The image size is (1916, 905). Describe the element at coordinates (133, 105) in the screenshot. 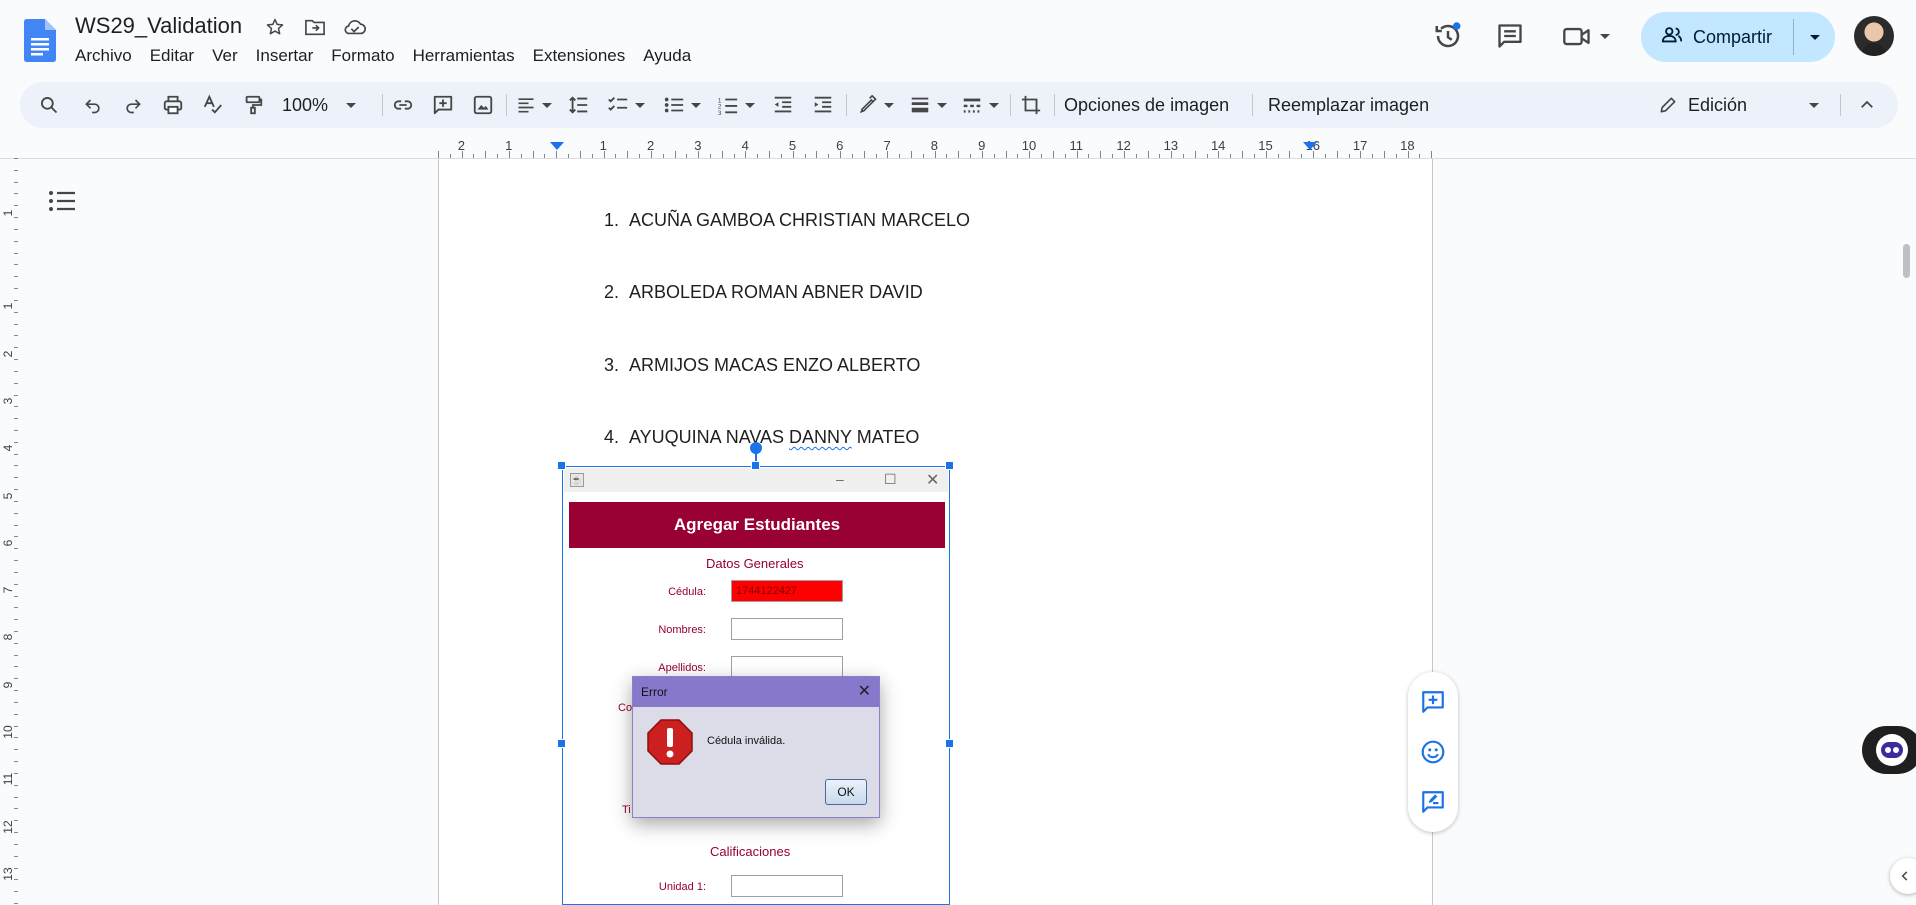

I see `redo-icon` at that location.